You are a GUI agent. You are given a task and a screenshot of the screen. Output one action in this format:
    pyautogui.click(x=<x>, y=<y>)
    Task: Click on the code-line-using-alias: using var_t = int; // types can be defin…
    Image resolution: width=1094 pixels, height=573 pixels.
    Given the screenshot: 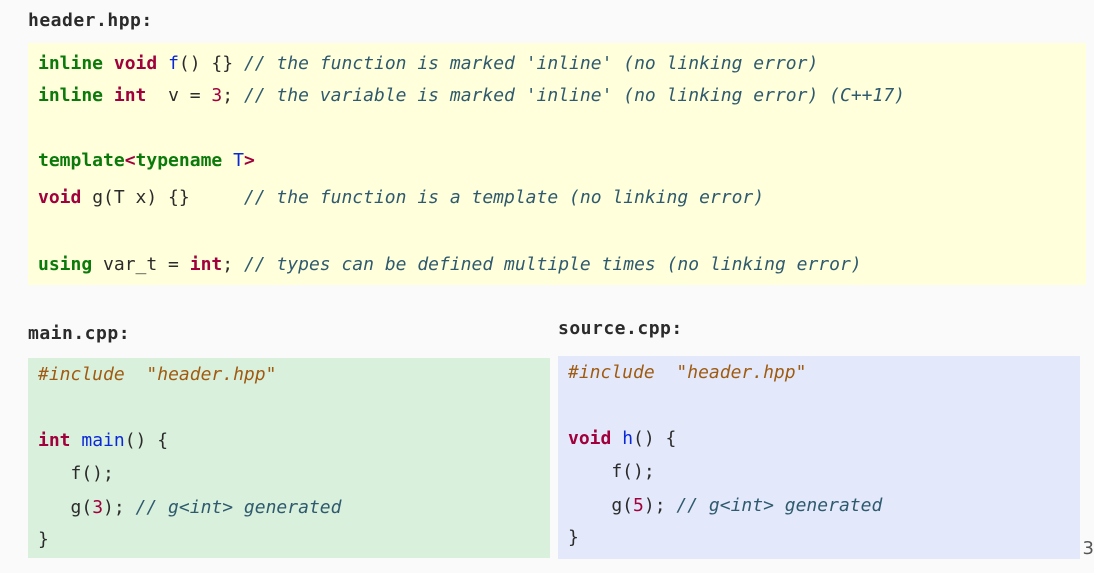 What is the action you would take?
    pyautogui.click(x=450, y=264)
    